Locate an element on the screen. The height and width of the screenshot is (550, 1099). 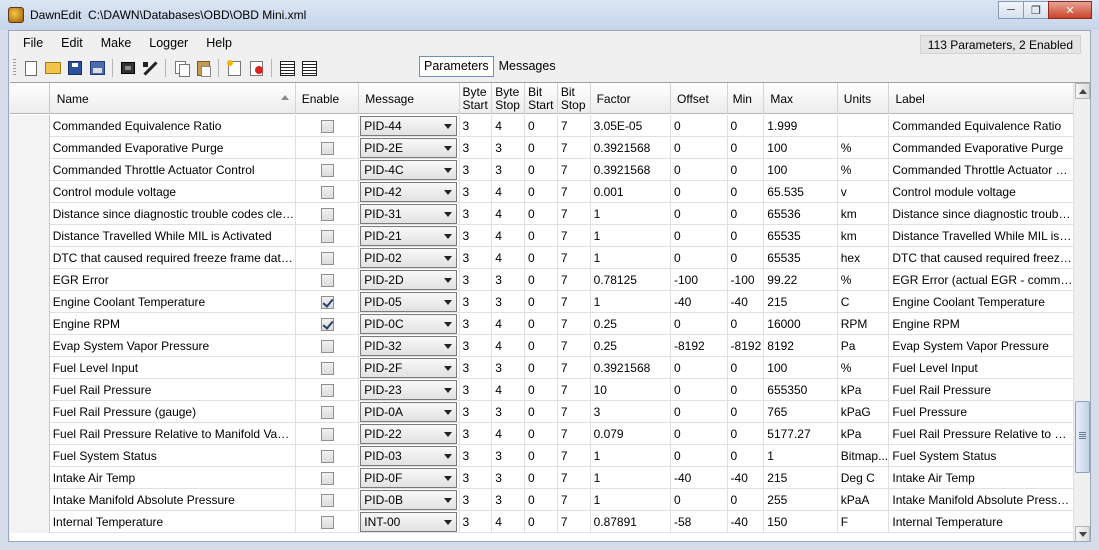
cell-min: -100 is located at coordinates (746, 280).